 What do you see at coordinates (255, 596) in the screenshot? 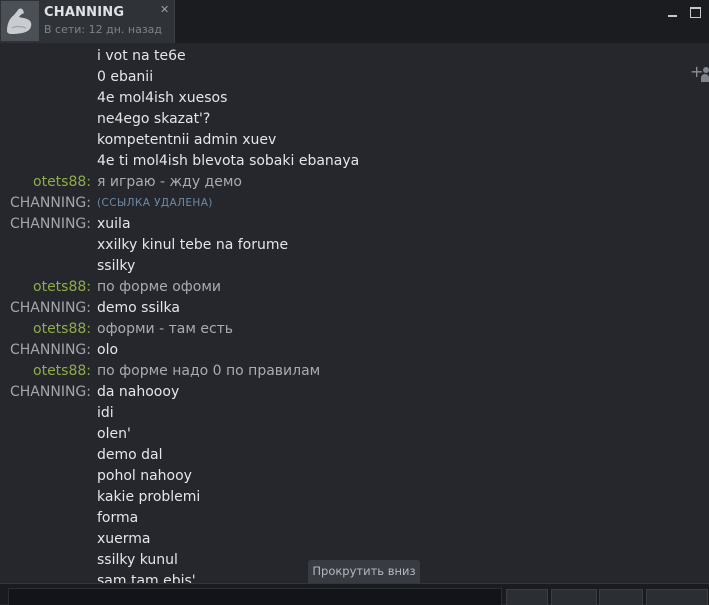
I see `message-input` at bounding box center [255, 596].